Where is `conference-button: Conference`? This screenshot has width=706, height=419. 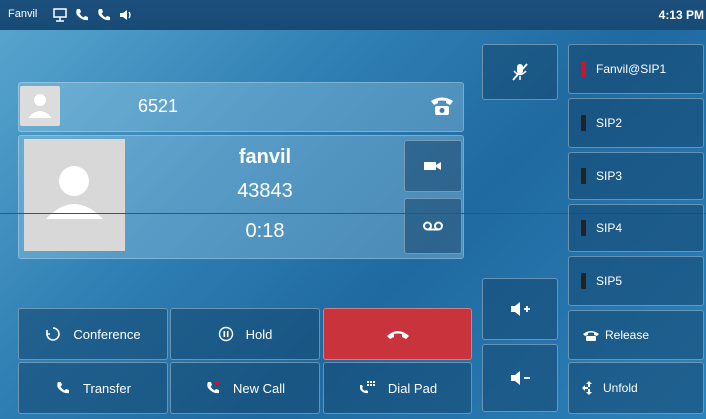
conference-button: Conference is located at coordinates (93, 334).